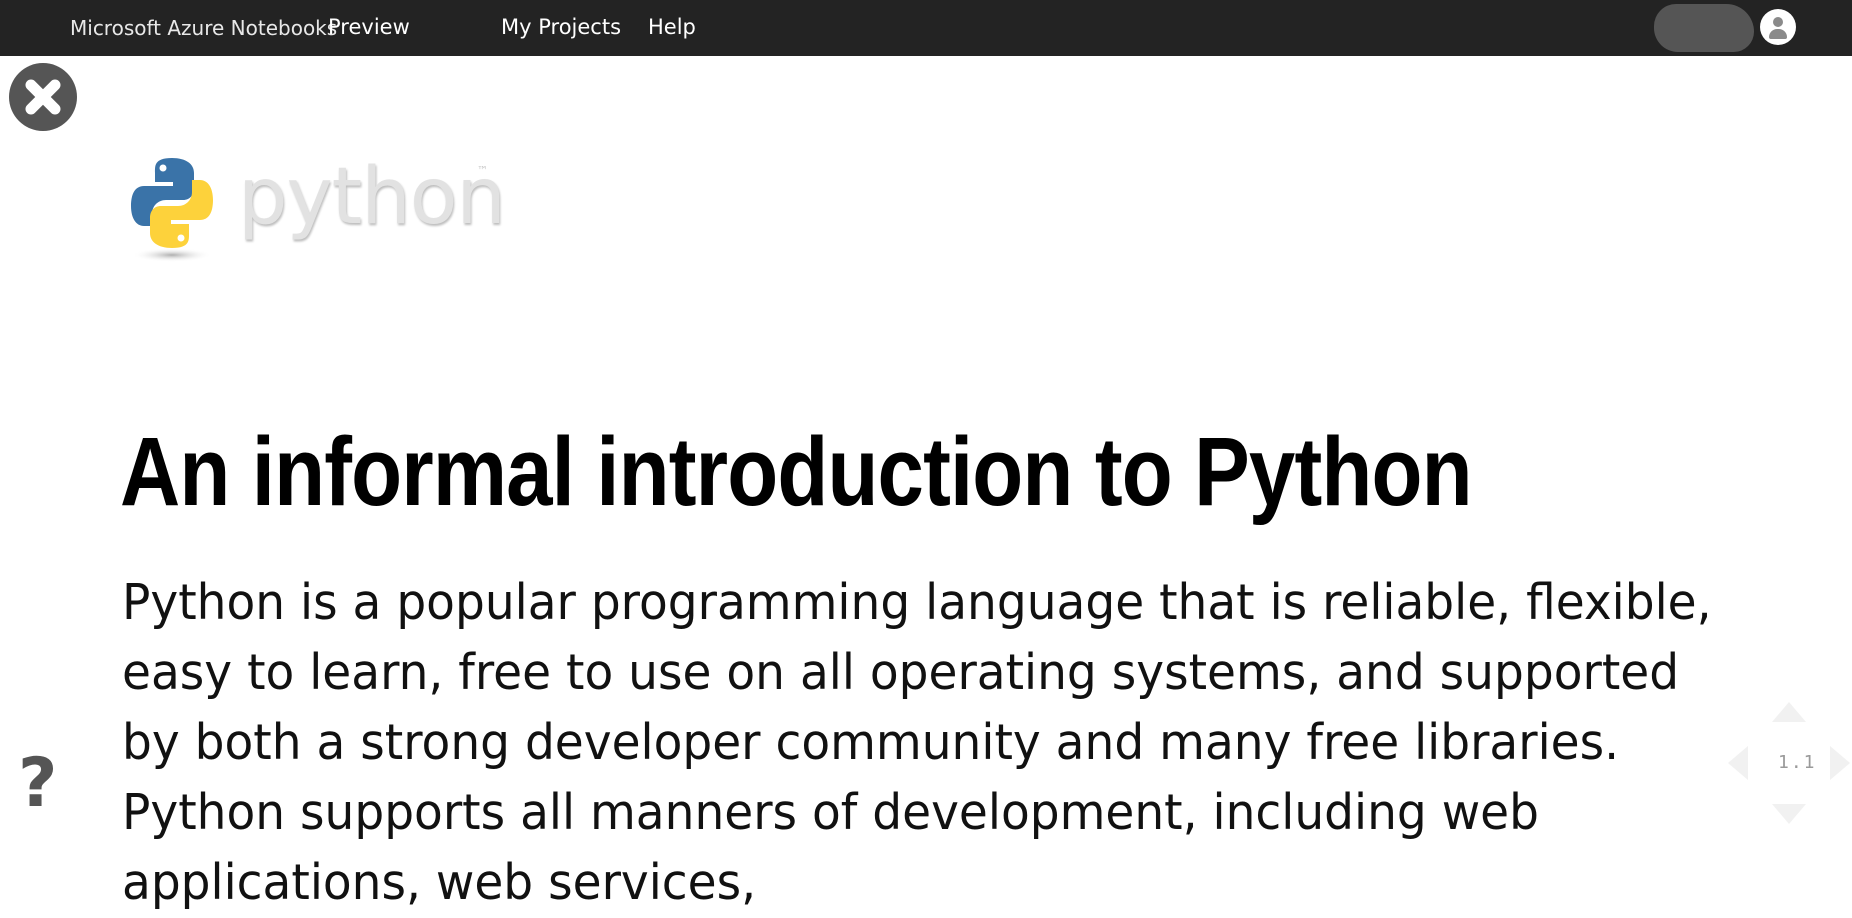 This screenshot has height=918, width=1852. Describe the element at coordinates (372, 197) in the screenshot. I see `python-logo-text: python` at that location.